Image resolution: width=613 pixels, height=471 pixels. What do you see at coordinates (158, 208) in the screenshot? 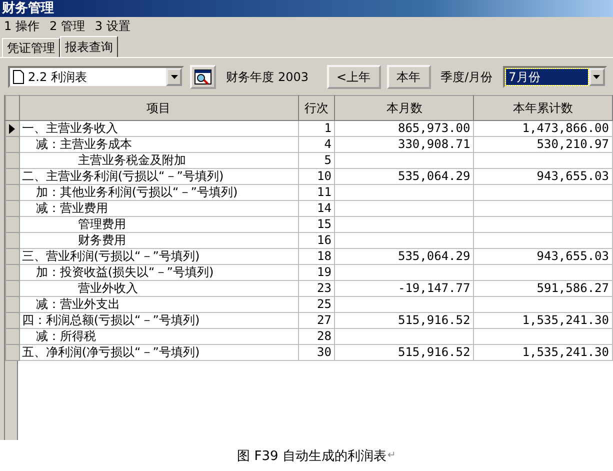
I see `table-cell: 减：营业费用` at bounding box center [158, 208].